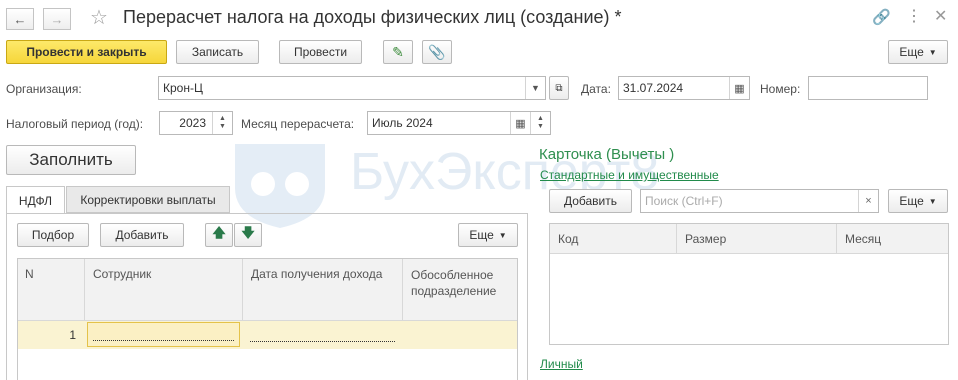 The height and width of the screenshot is (380, 958). I want to click on department-cell, so click(460, 334).